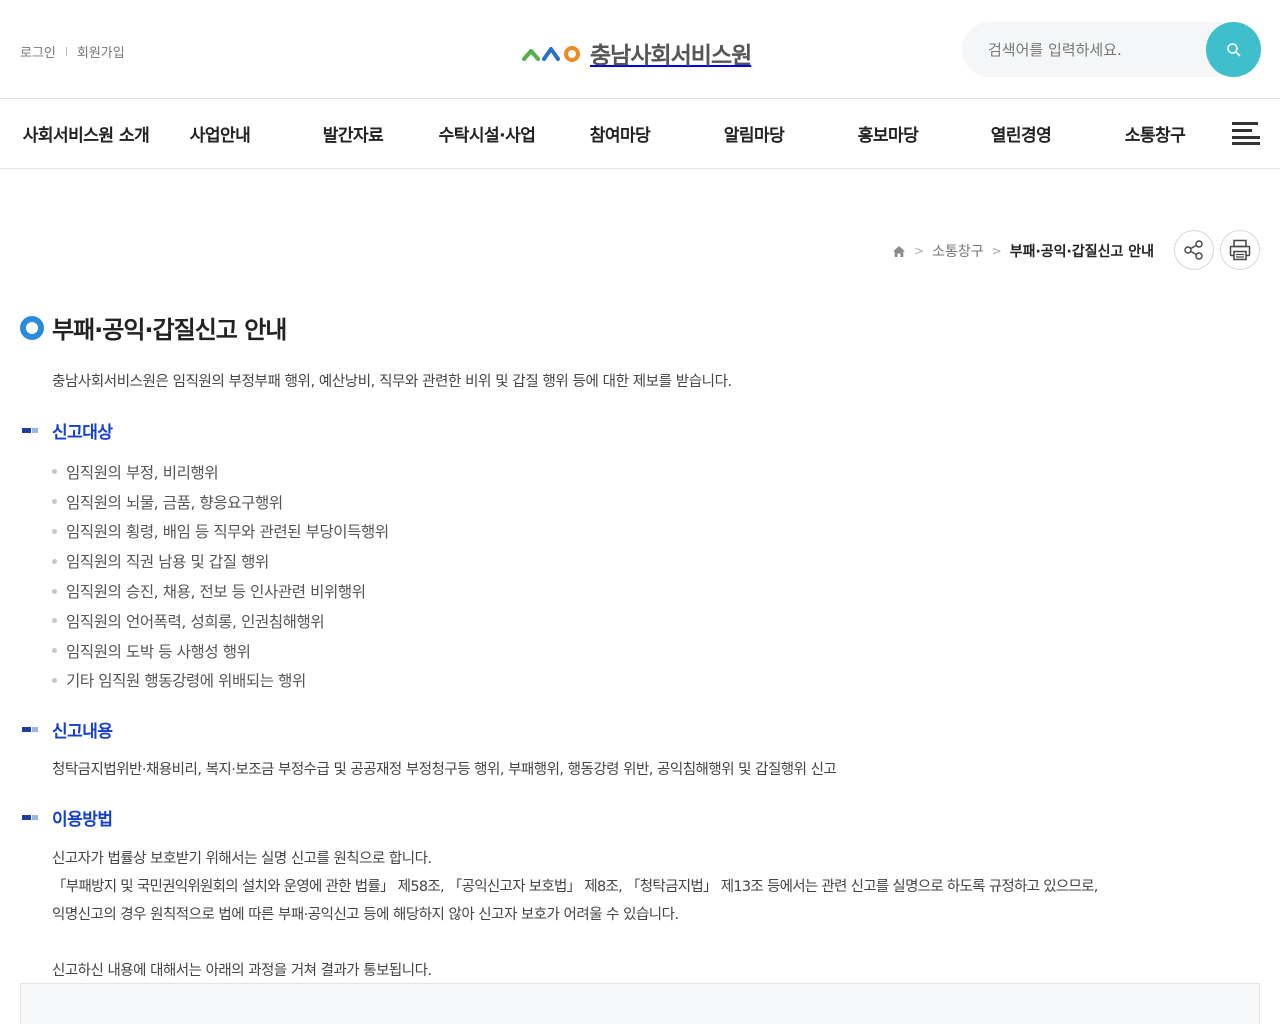  Describe the element at coordinates (220, 561) in the screenshot. I see `list-item: 임직원의 직권 남용 및 갑질 행위` at that location.